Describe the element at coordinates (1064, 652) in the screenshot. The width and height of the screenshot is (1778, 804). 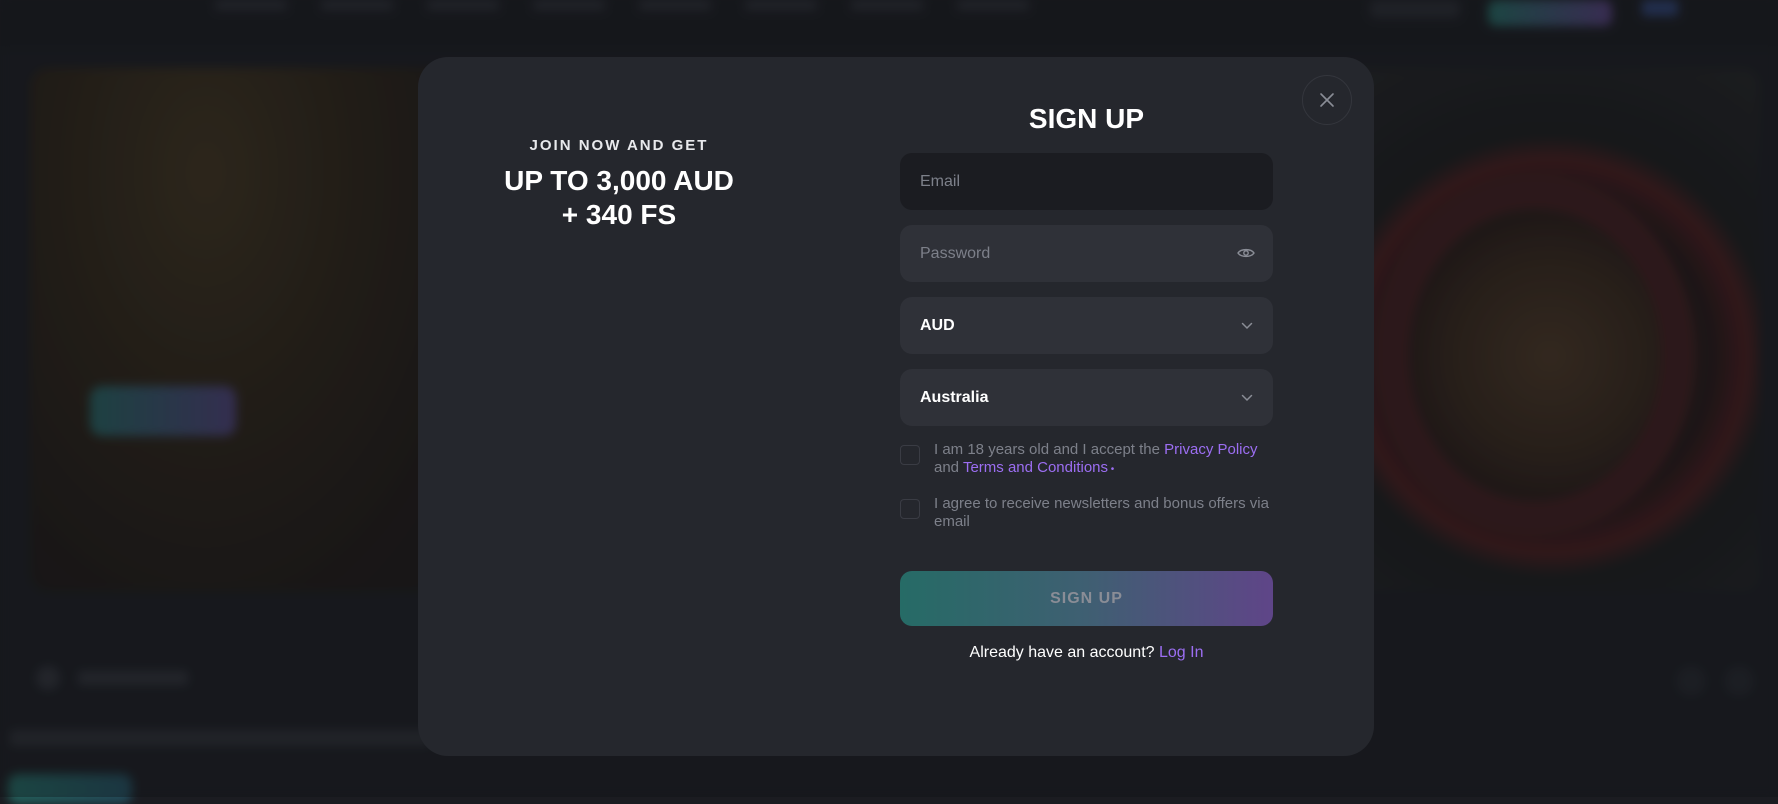
I see `login-prompt-text: Already have an account?` at that location.